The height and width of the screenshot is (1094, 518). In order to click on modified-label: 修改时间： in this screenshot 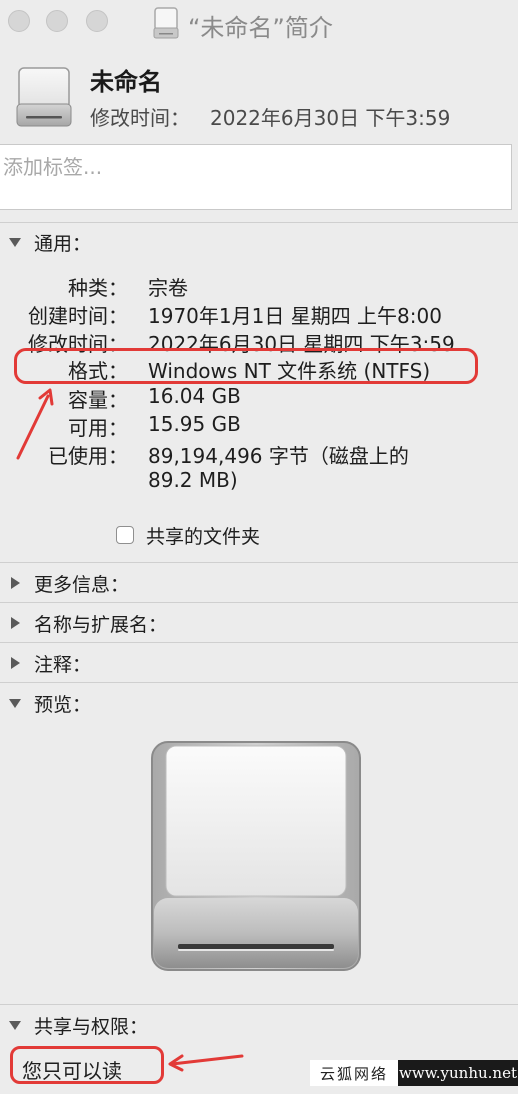, I will do `click(140, 118)`.